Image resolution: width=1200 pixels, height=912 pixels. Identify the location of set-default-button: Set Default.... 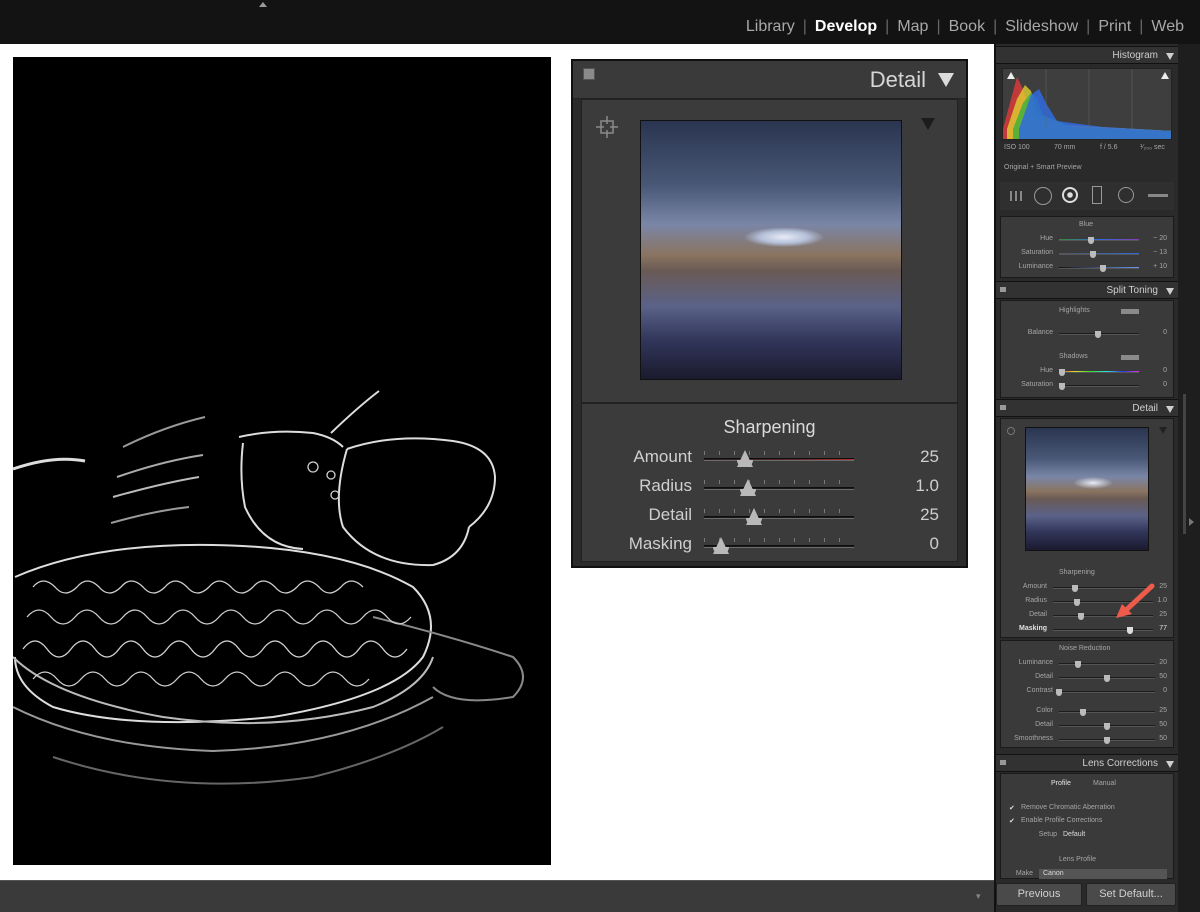
(1131, 894).